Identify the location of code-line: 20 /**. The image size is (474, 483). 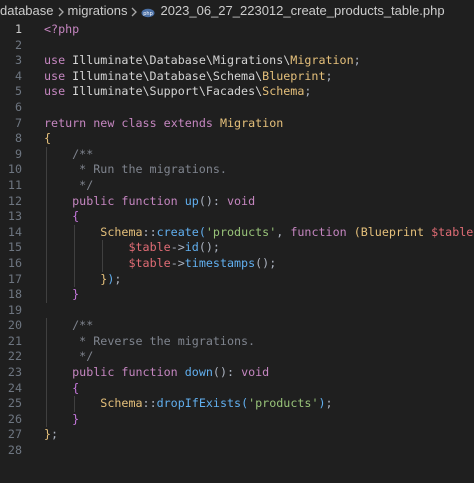
(237, 326).